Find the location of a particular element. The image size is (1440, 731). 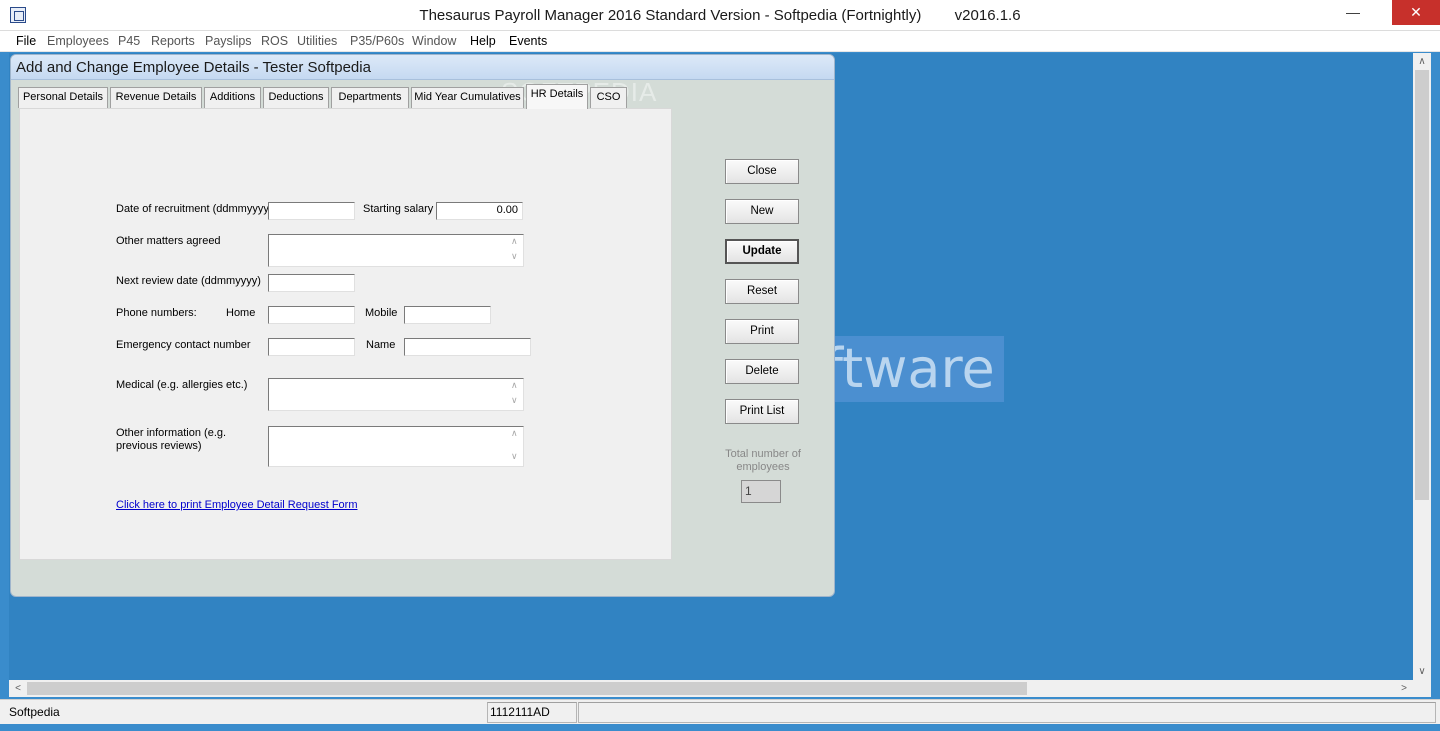

total-employees-value: 1 is located at coordinates (761, 491).